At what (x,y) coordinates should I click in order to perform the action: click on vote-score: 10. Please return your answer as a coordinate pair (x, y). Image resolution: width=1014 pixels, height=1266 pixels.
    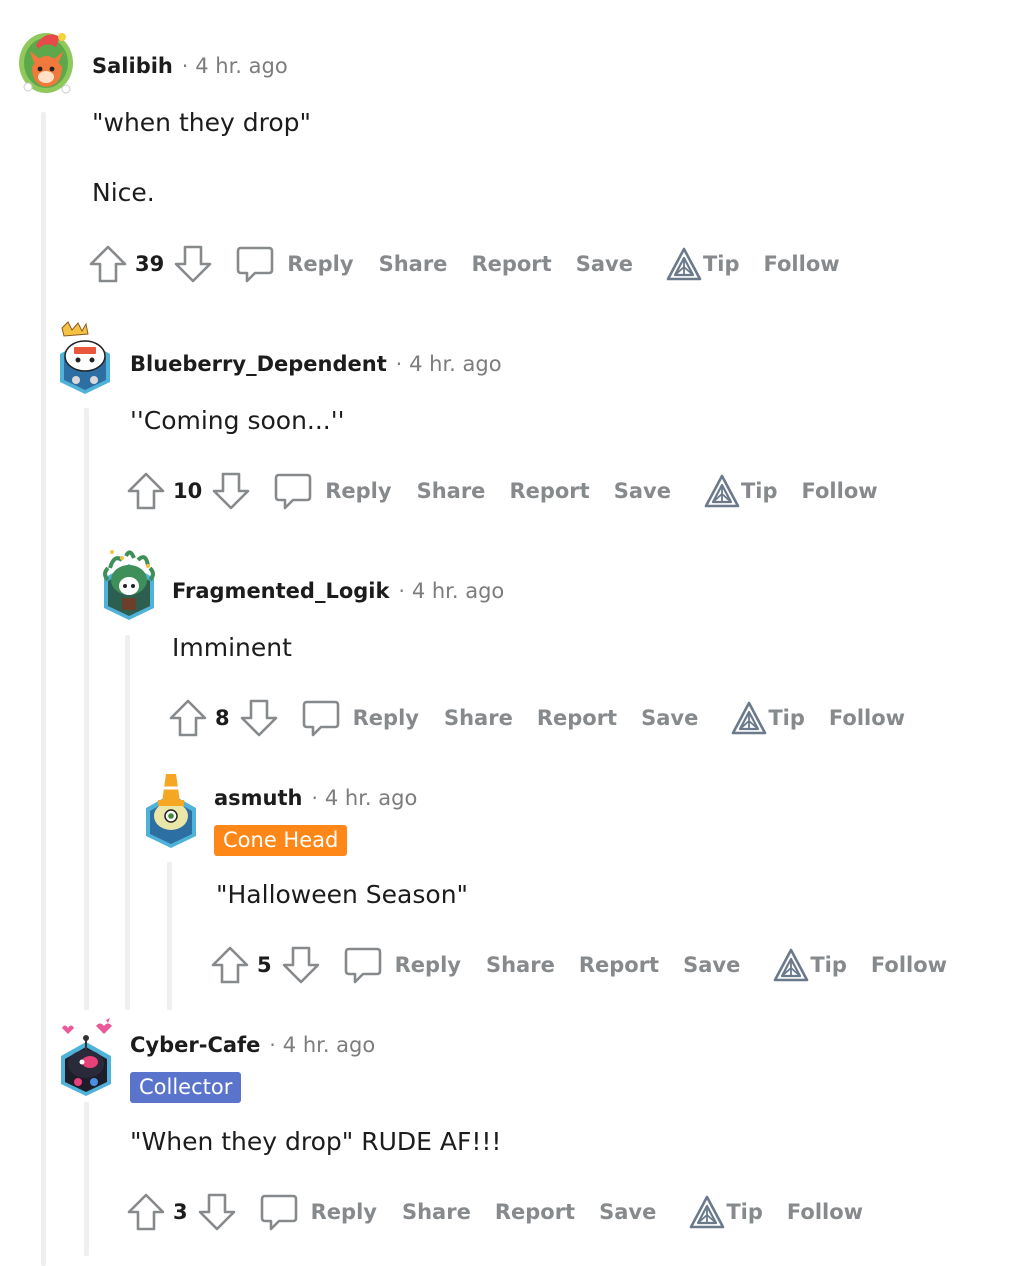
    Looking at the image, I should click on (188, 491).